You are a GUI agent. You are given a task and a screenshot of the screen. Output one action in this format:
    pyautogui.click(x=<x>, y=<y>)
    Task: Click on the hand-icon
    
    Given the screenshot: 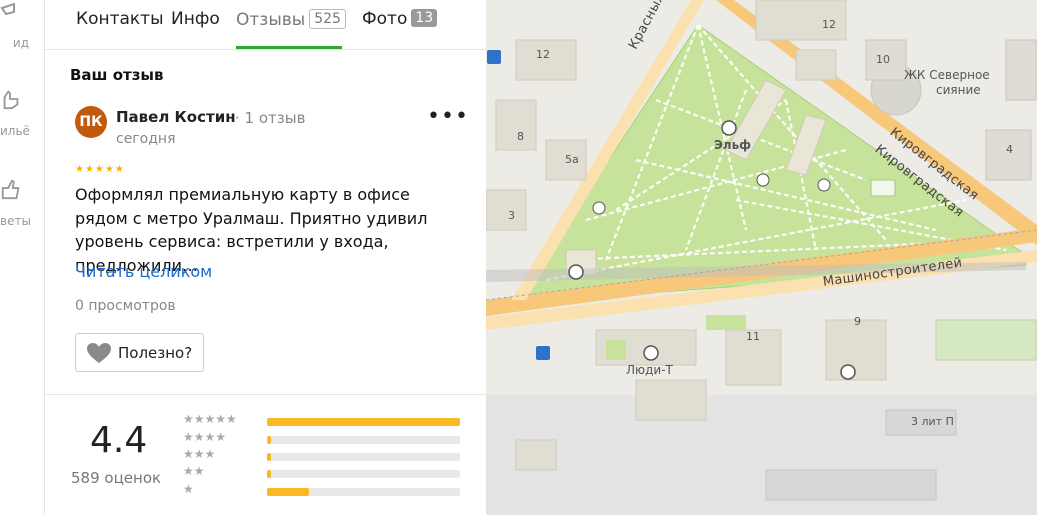 What is the action you would take?
    pyautogui.click(x=11, y=99)
    